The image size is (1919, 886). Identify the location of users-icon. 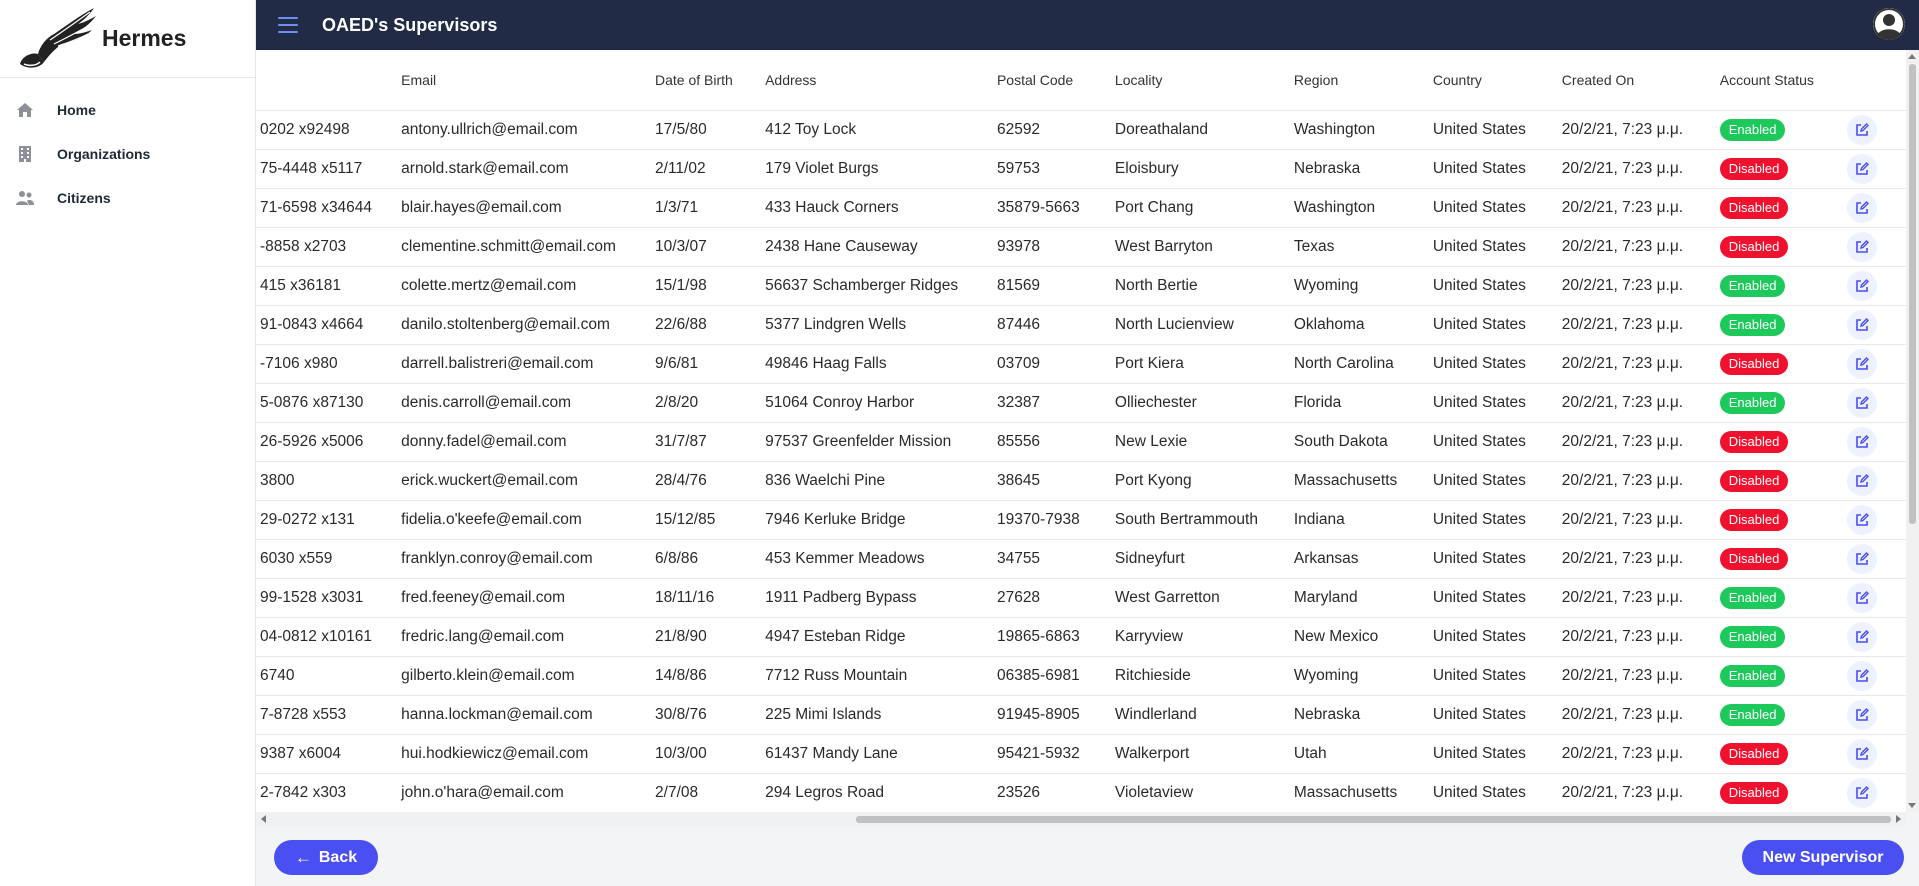
(25, 198).